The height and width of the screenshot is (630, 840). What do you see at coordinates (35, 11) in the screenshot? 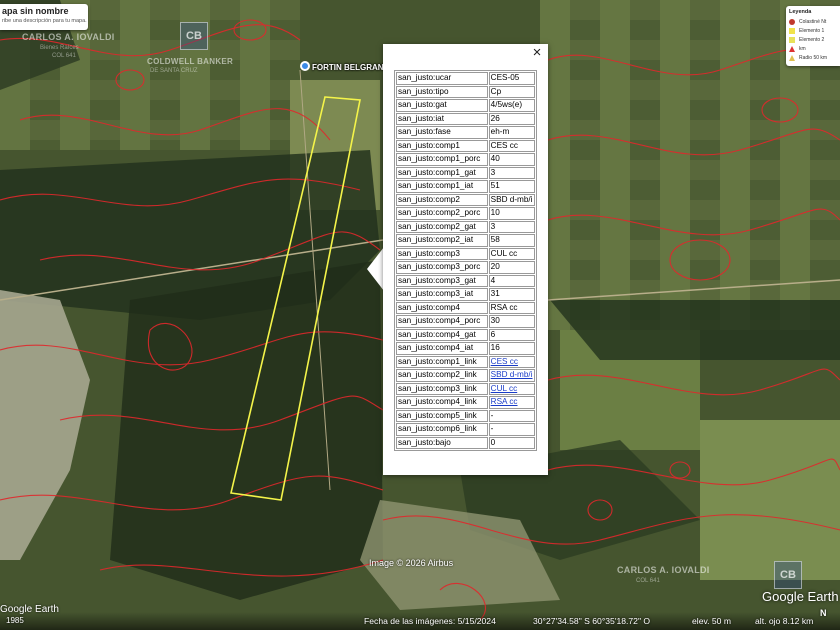
I see `map-title: apa sin nombre` at bounding box center [35, 11].